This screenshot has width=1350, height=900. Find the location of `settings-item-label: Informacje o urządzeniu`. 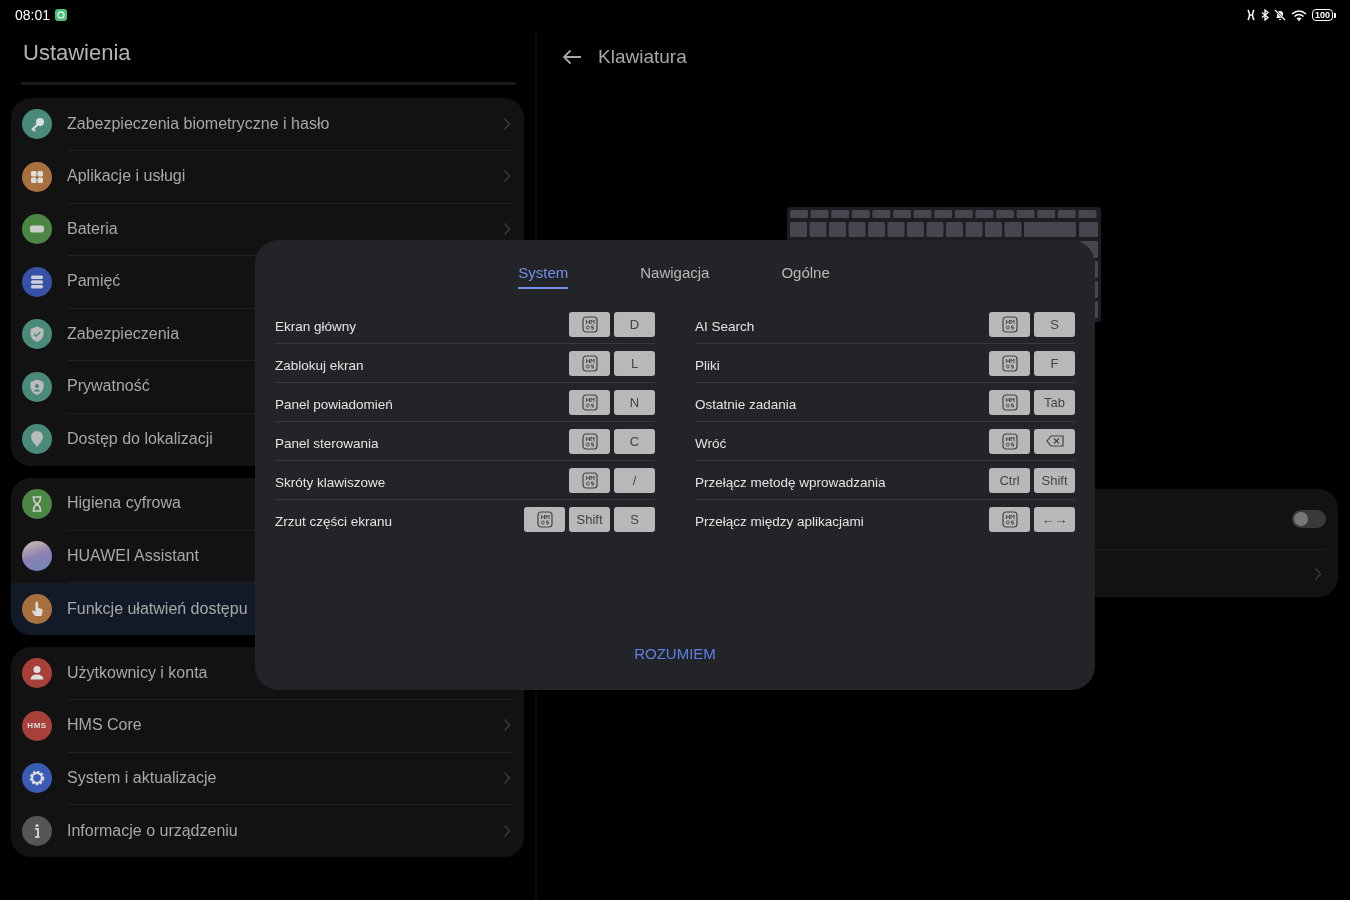

settings-item-label: Informacje o urządzeniu is located at coordinates (152, 830).